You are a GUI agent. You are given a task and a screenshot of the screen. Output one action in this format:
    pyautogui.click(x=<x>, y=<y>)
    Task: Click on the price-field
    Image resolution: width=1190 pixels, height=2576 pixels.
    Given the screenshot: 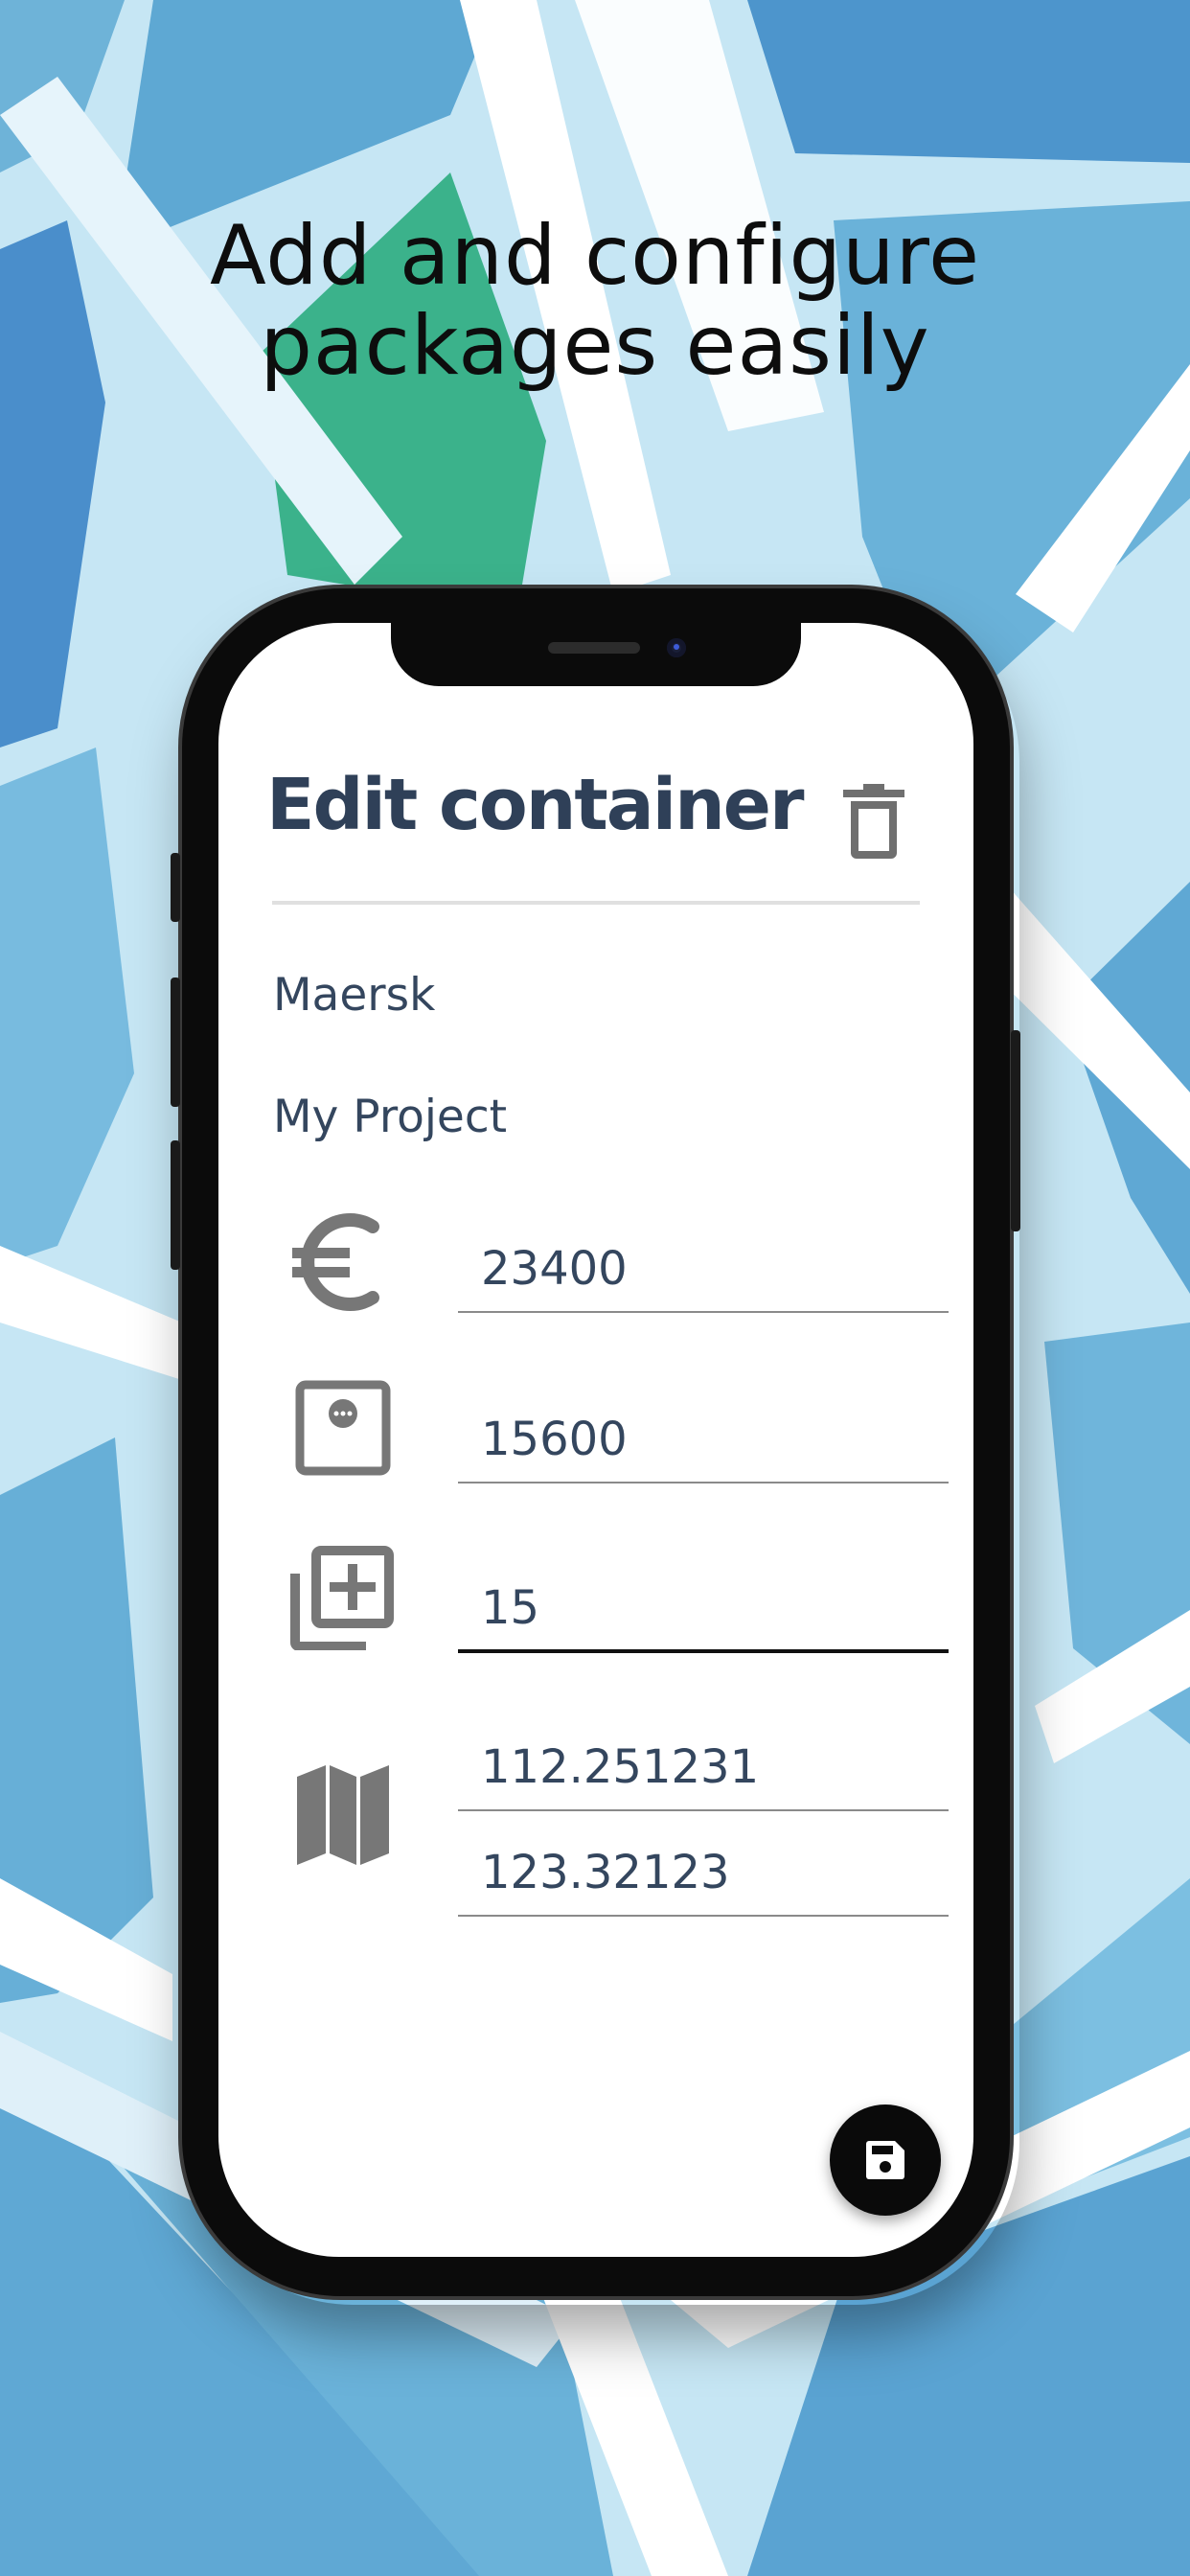 What is the action you would take?
    pyautogui.click(x=703, y=1270)
    